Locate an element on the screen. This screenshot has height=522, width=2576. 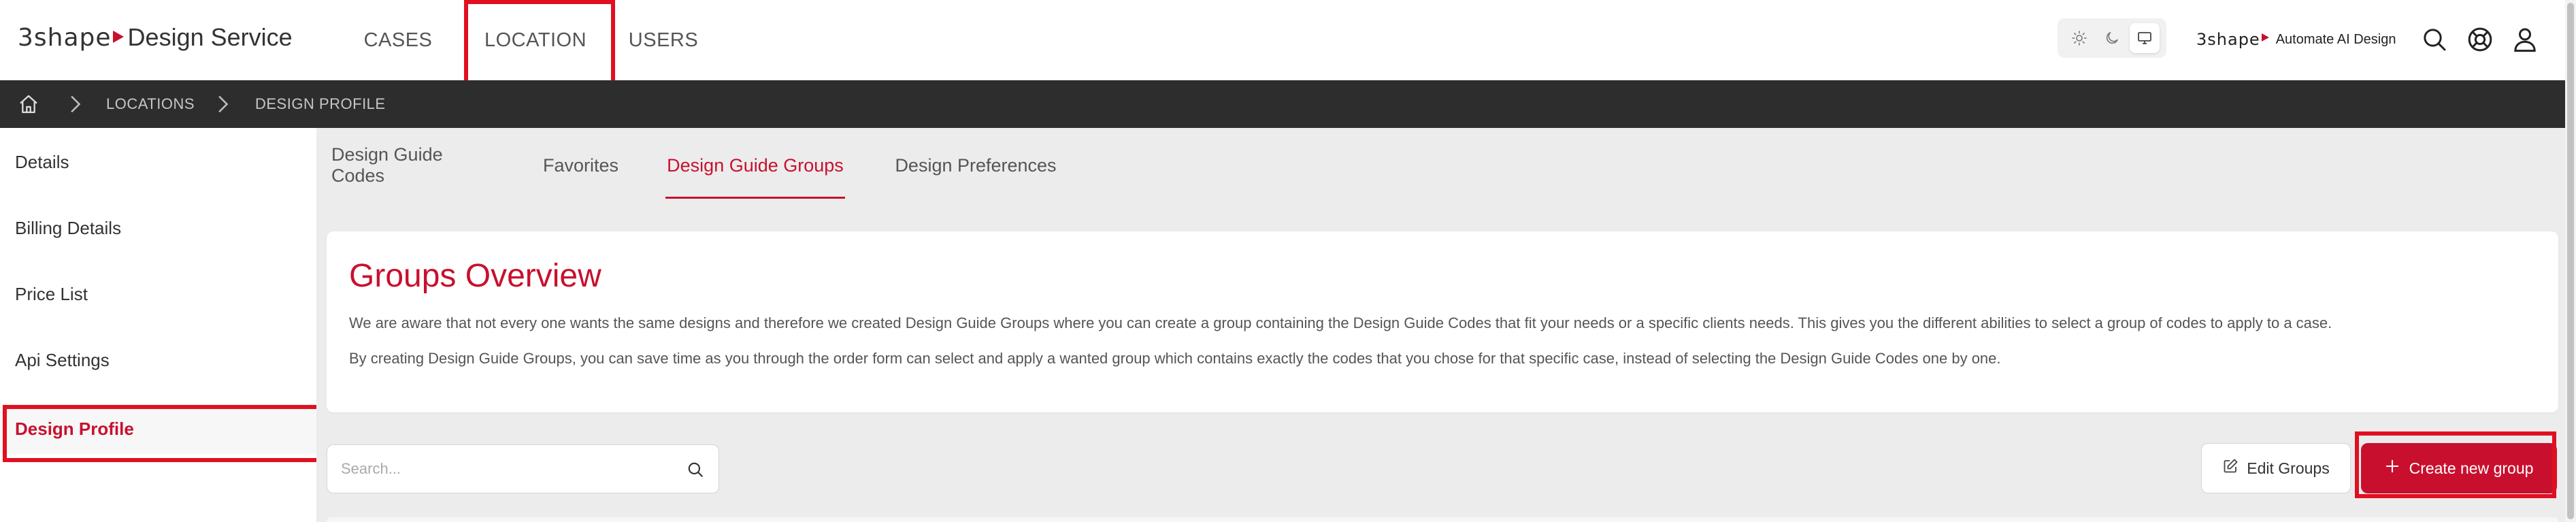
edit-groups-button: Edit Groups is located at coordinates (2276, 468).